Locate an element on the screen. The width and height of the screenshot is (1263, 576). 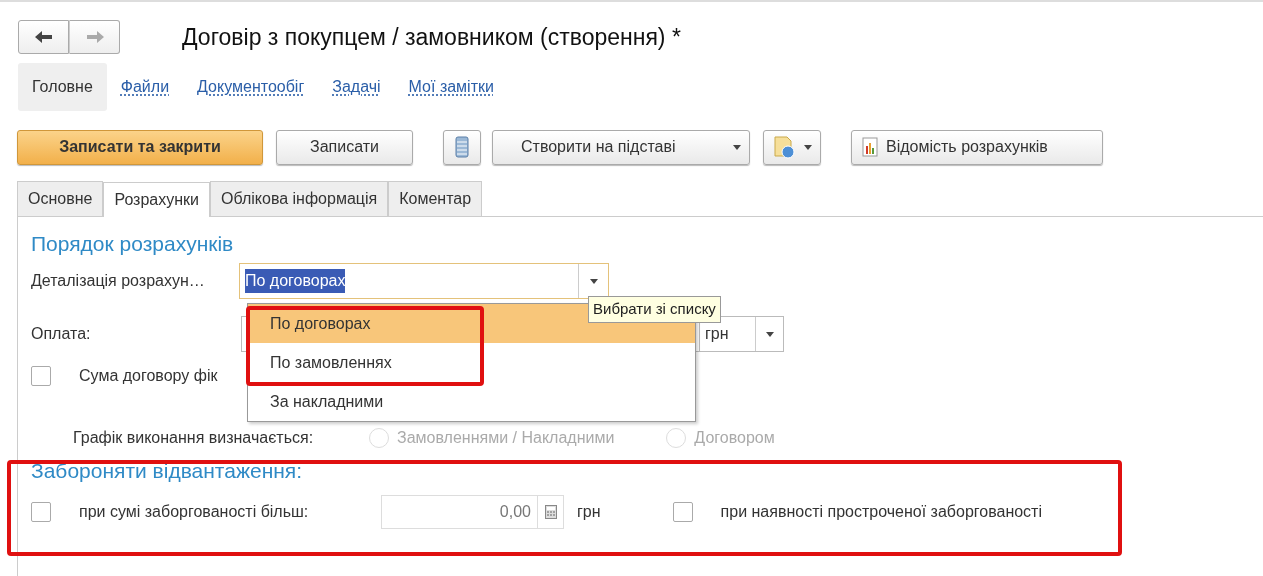
tab: Коментар is located at coordinates (435, 198).